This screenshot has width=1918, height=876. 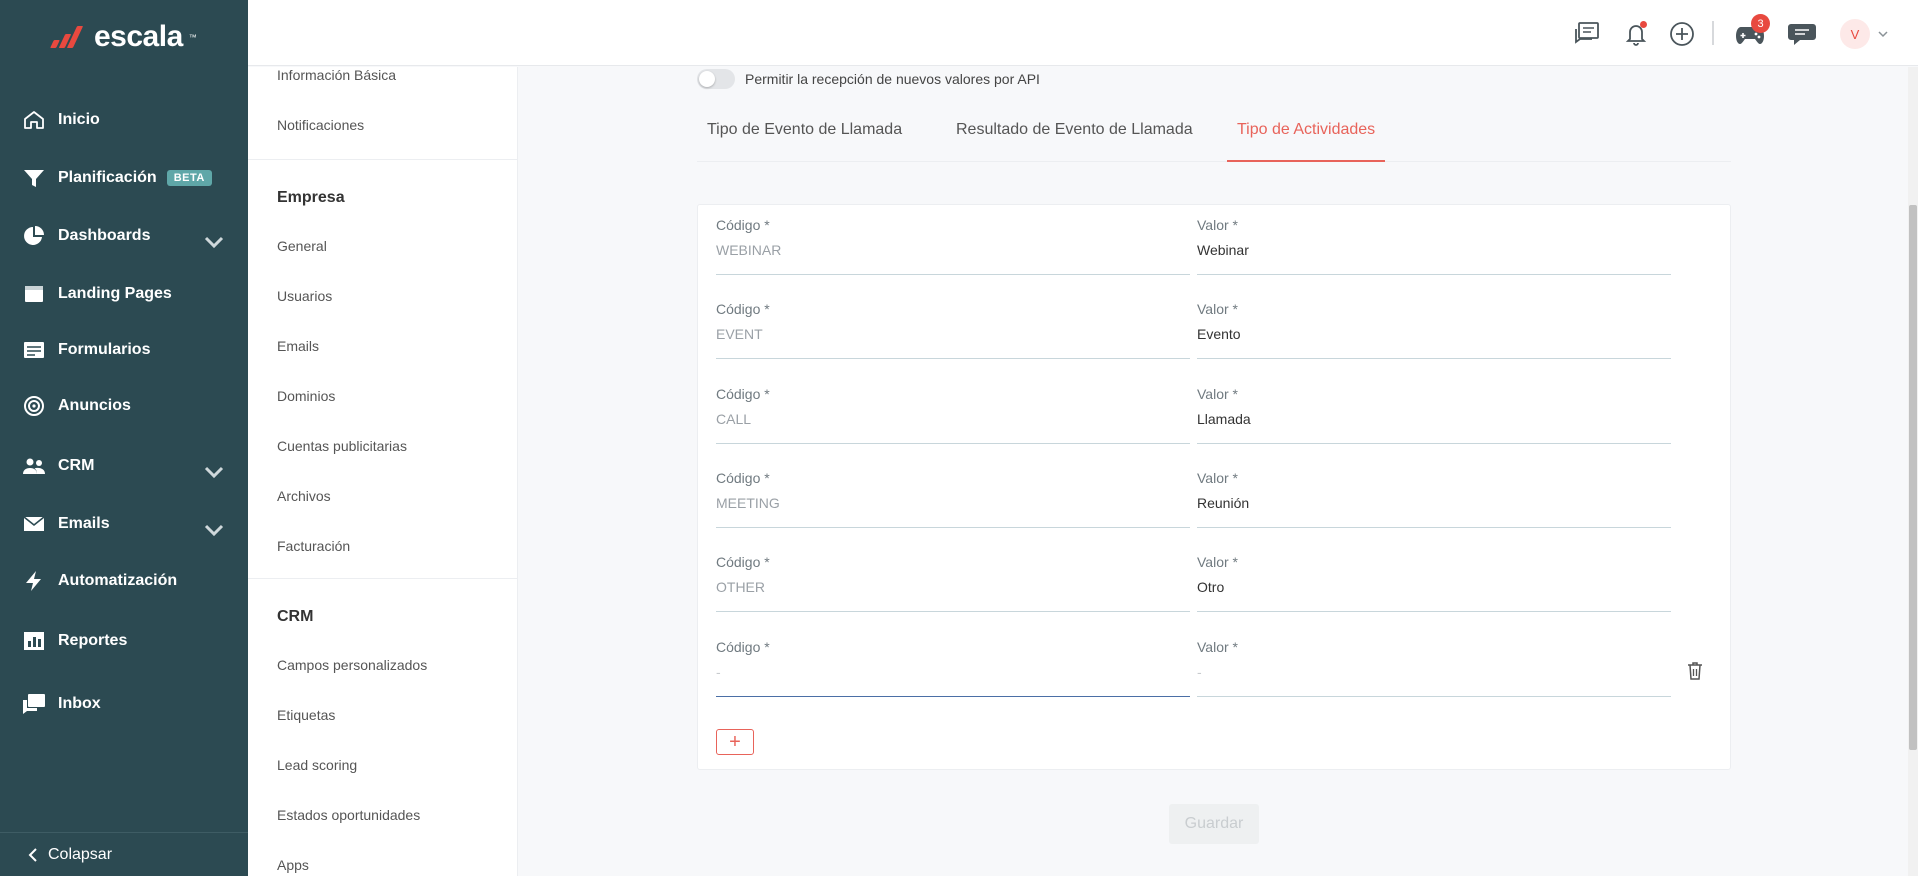 What do you see at coordinates (313, 546) in the screenshot?
I see `subnav-item-facturacion: Facturación` at bounding box center [313, 546].